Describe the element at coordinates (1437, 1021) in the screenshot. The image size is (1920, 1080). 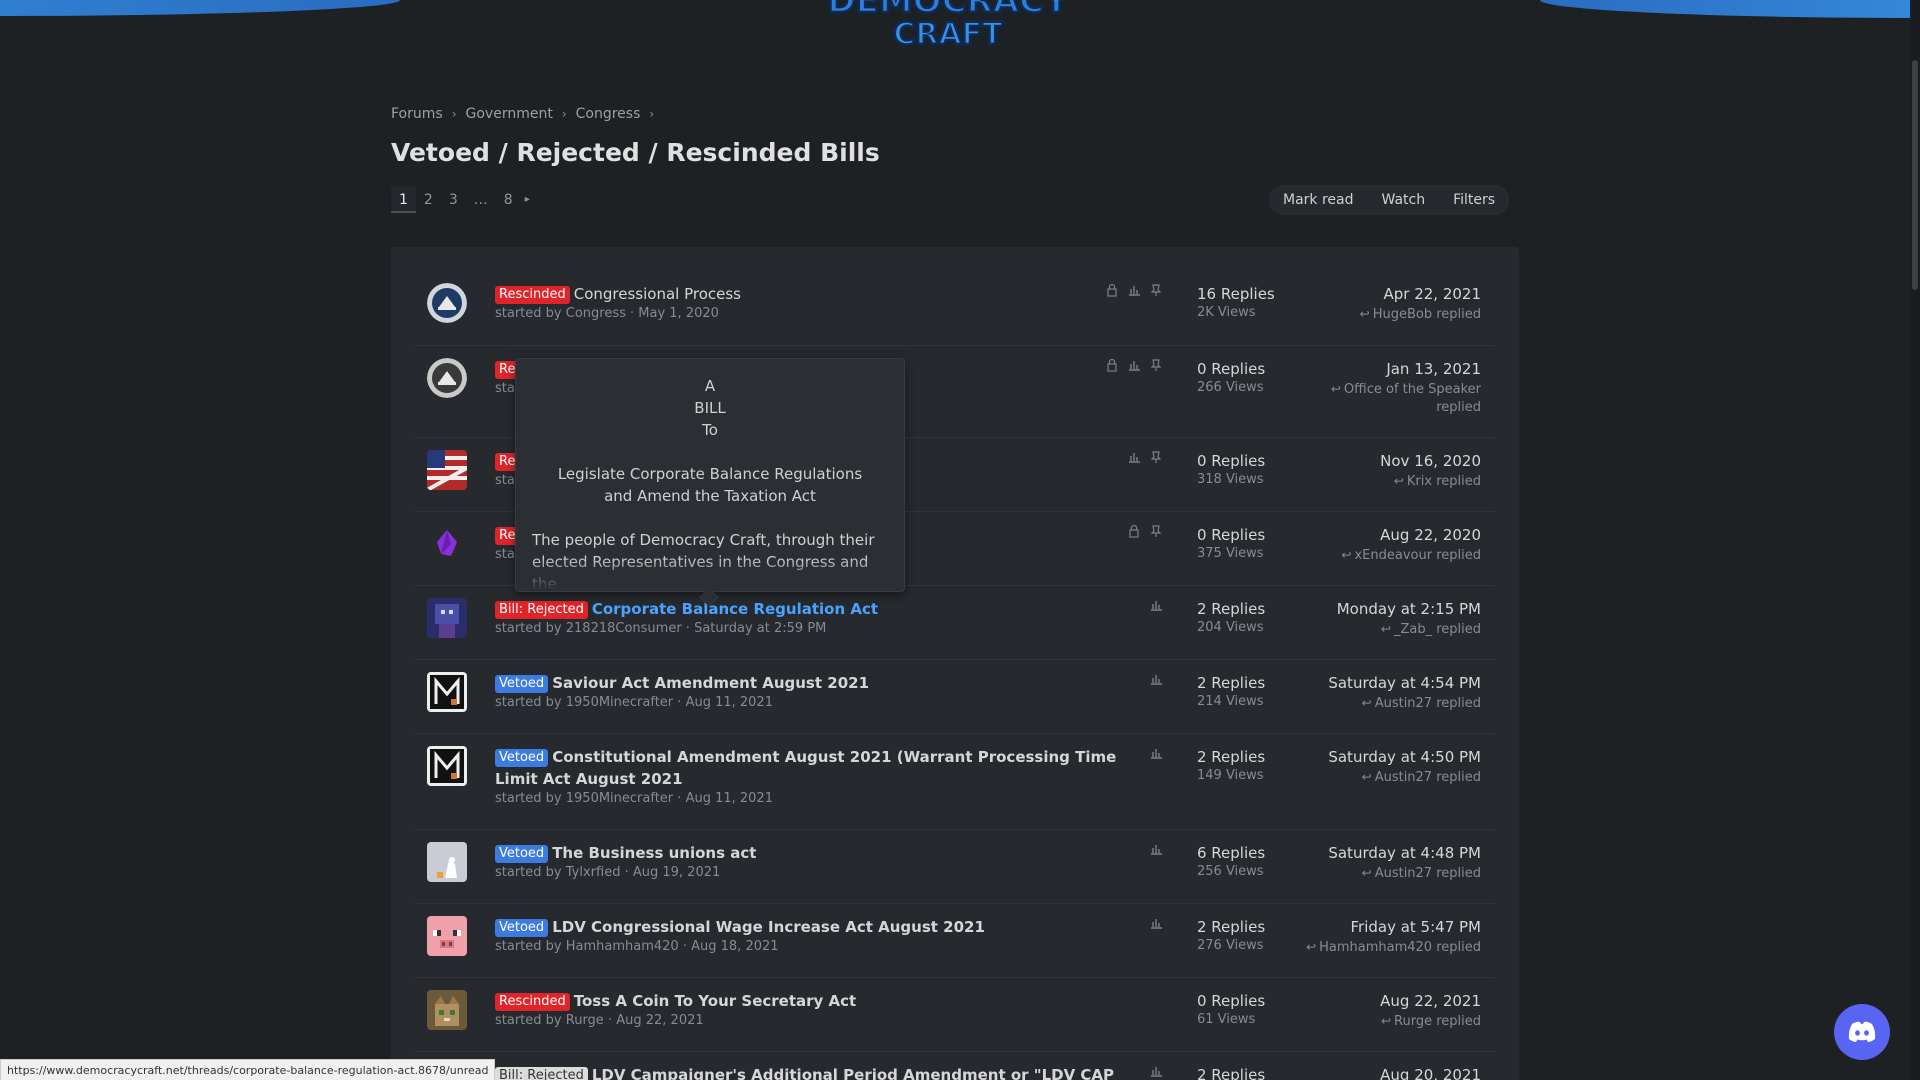
I see `last-poster: Rurge replied` at that location.